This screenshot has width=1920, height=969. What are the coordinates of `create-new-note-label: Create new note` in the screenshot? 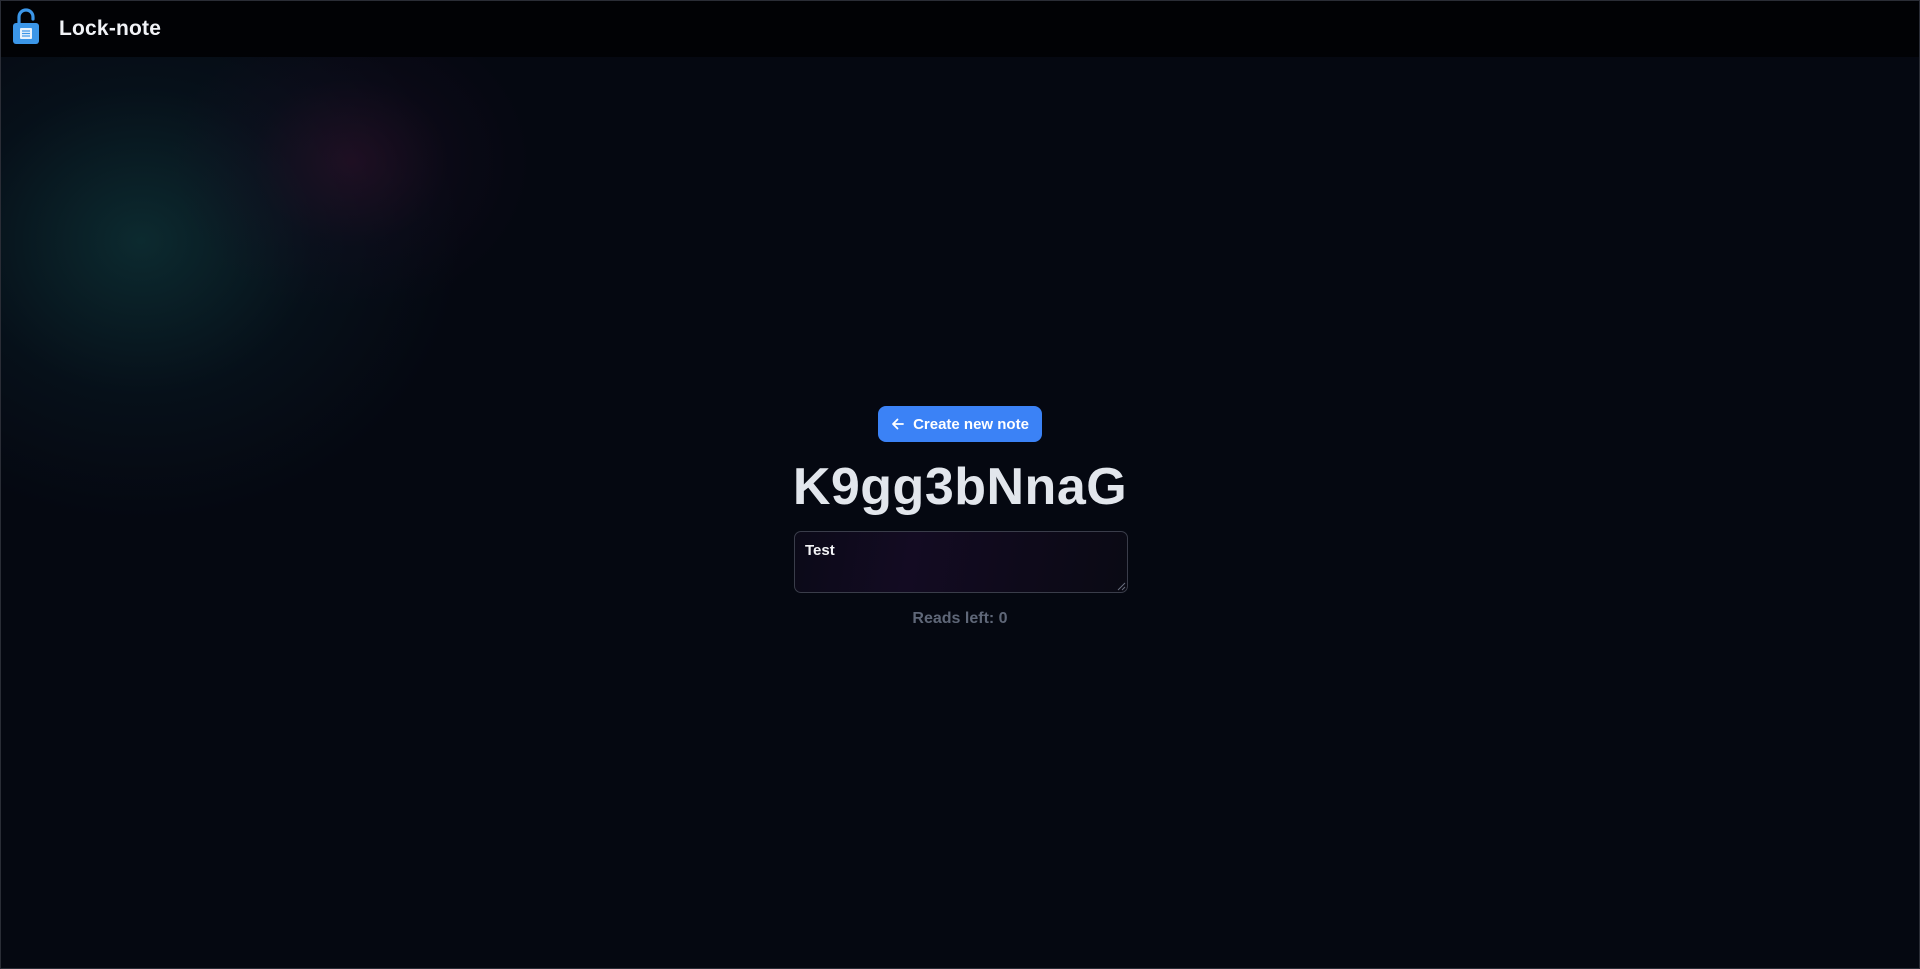 It's located at (971, 424).